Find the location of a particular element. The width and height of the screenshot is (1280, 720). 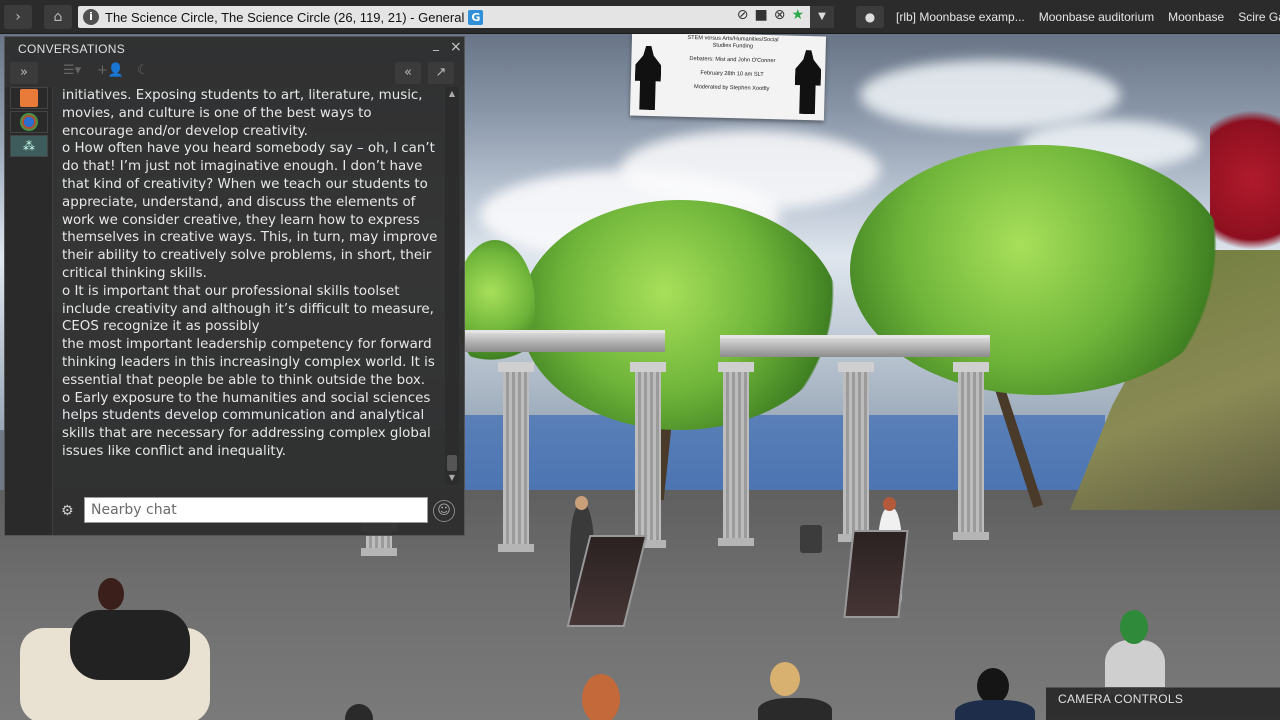

call-icon: ☾ is located at coordinates (143, 70).